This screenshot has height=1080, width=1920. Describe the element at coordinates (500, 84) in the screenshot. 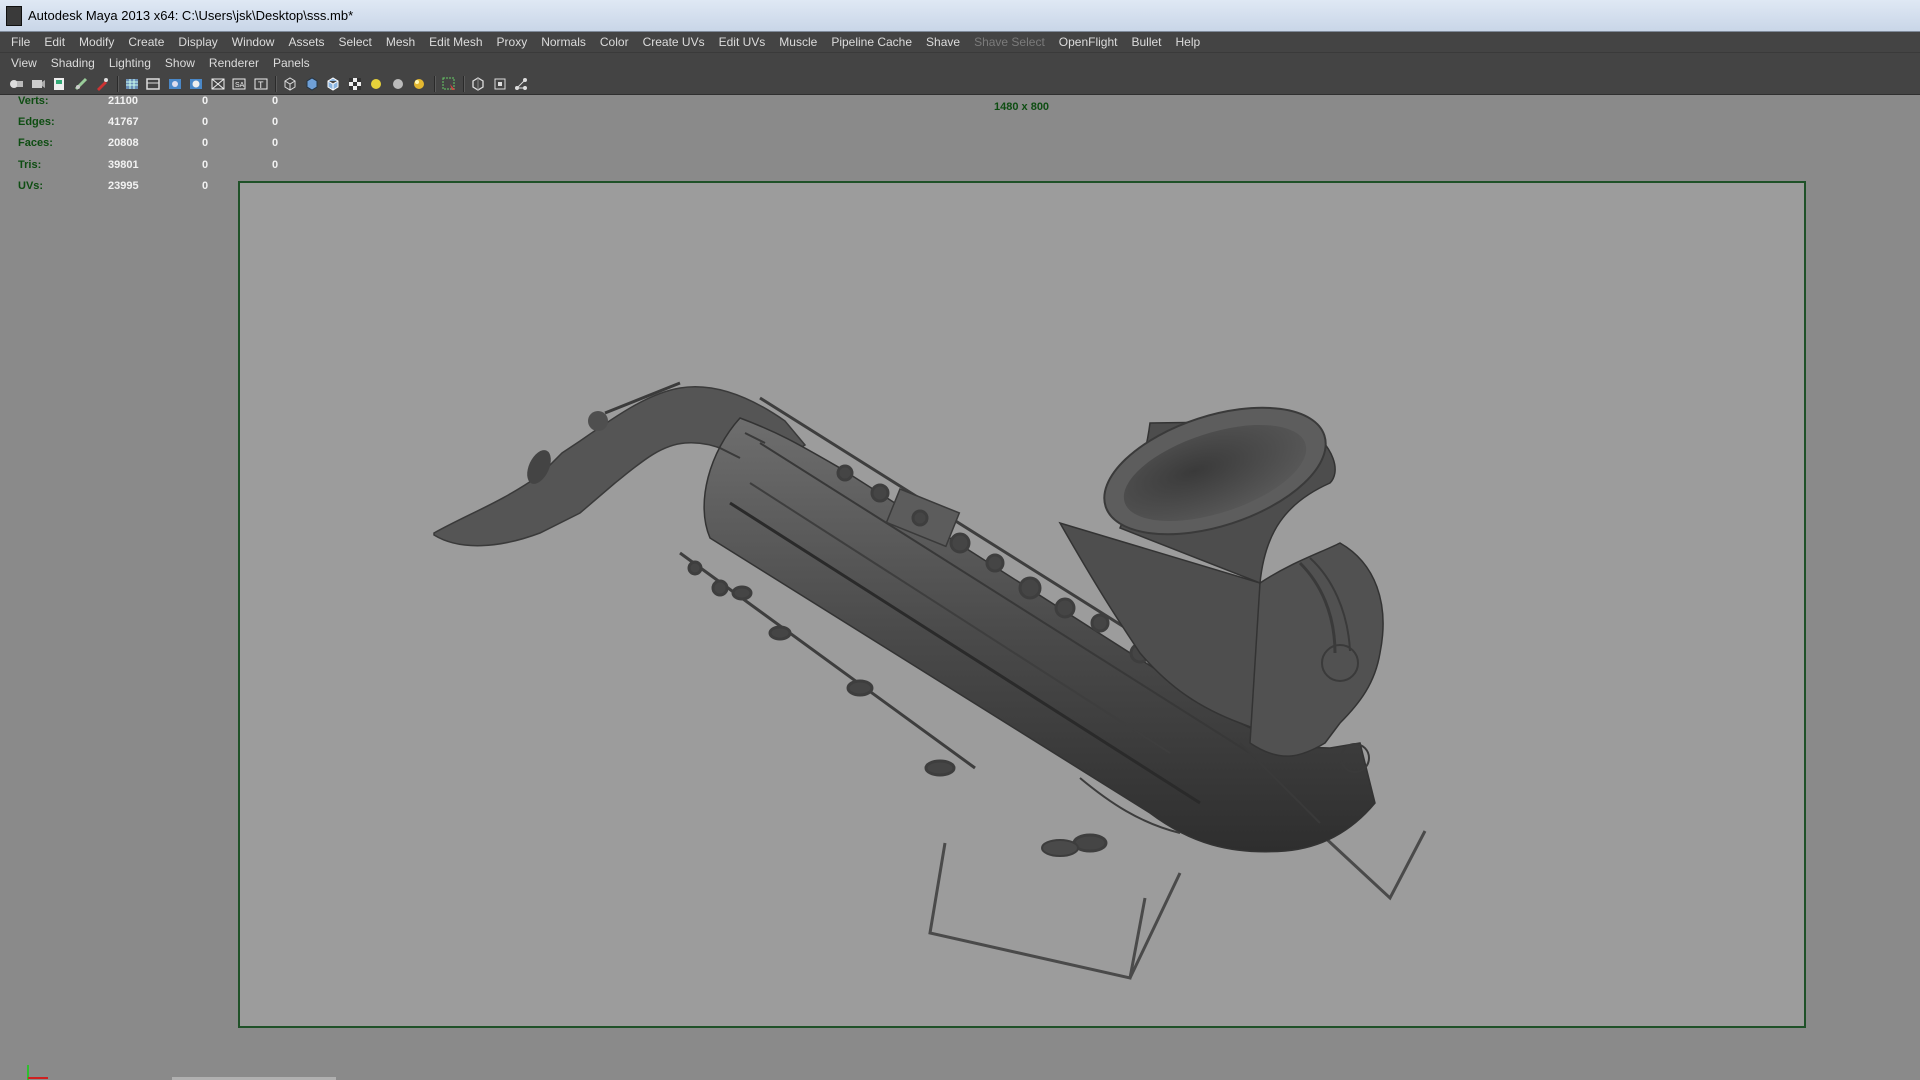

I see `xray-active-components-icon` at that location.